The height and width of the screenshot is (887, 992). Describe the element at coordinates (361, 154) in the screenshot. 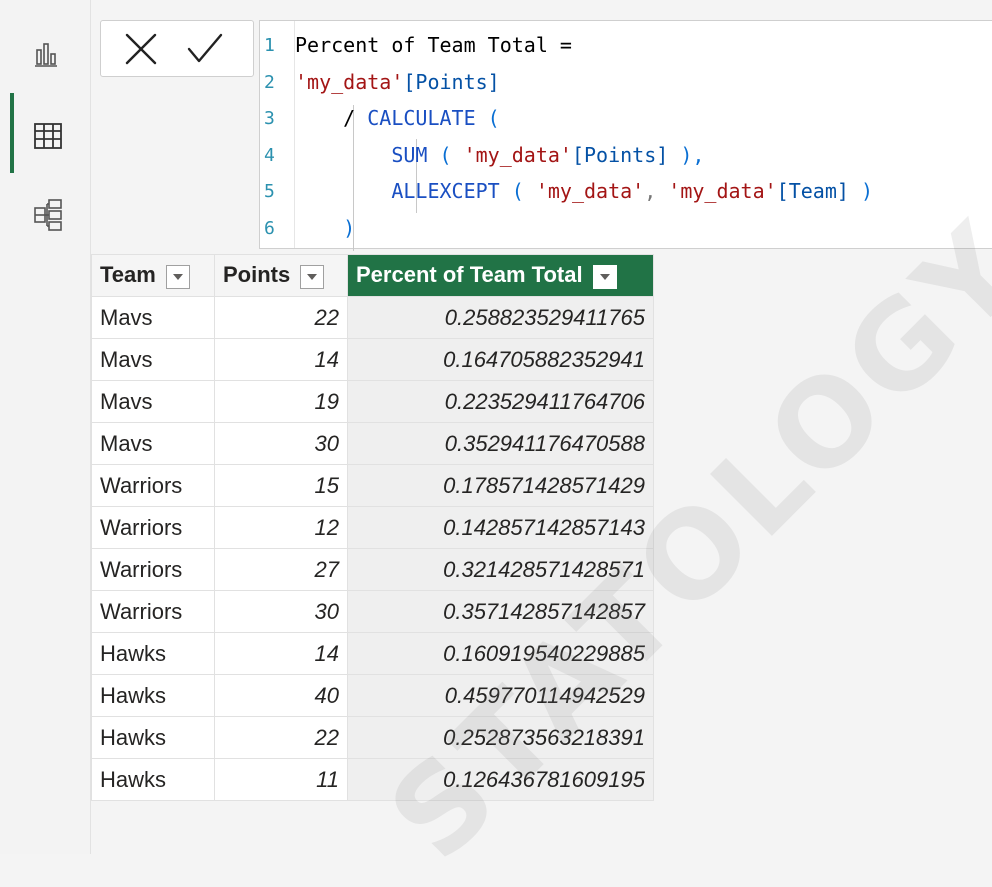

I see `code-token: SUM` at that location.